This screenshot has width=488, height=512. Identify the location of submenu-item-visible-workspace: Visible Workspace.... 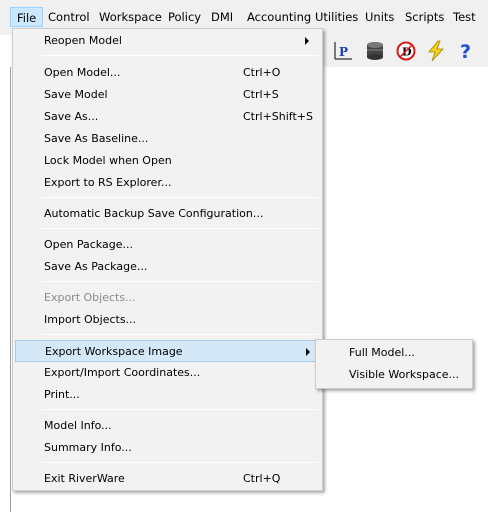
(394, 375).